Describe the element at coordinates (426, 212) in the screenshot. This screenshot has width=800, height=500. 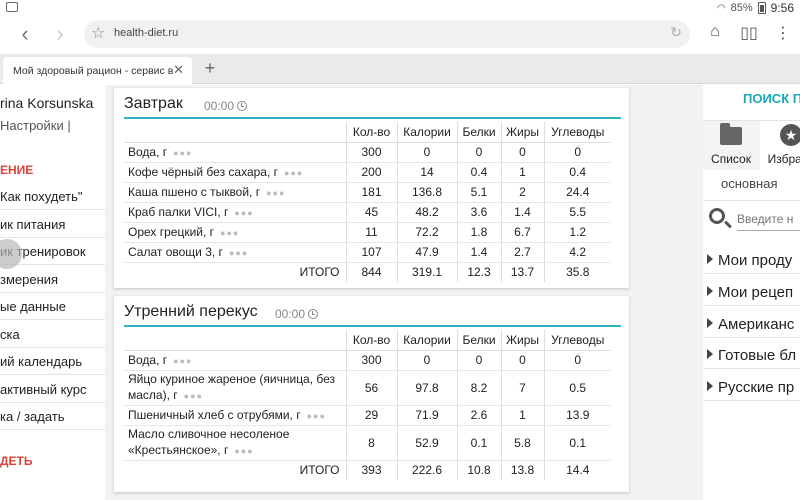
I see `cell-cal: 48.2` at that location.